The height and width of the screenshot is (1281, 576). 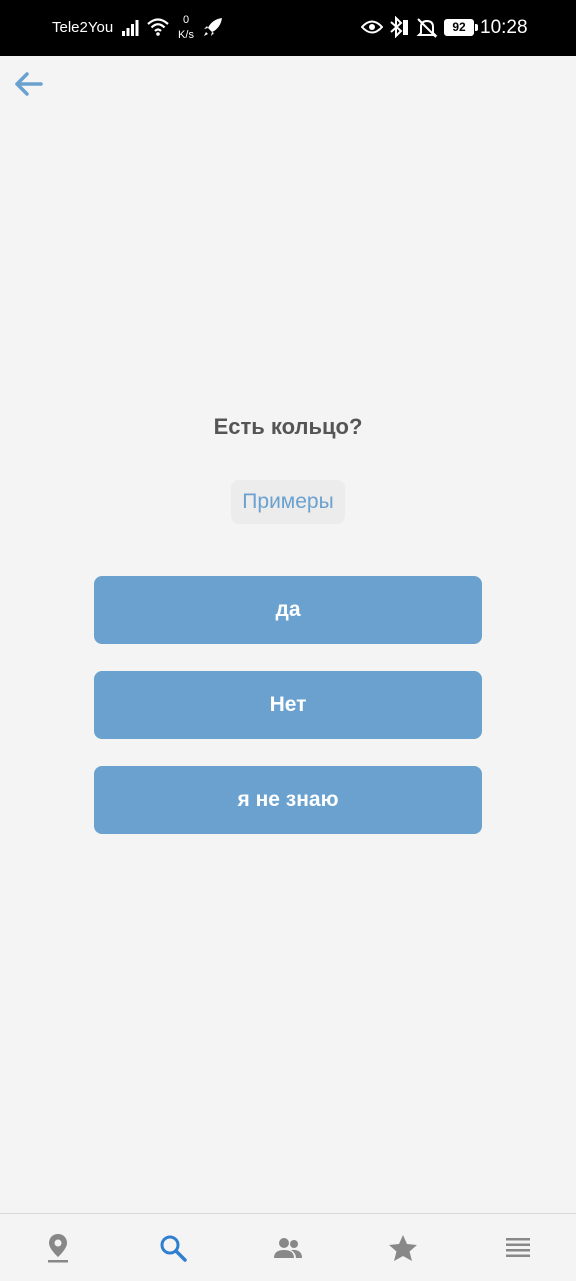 I want to click on back-button, so click(x=28, y=84).